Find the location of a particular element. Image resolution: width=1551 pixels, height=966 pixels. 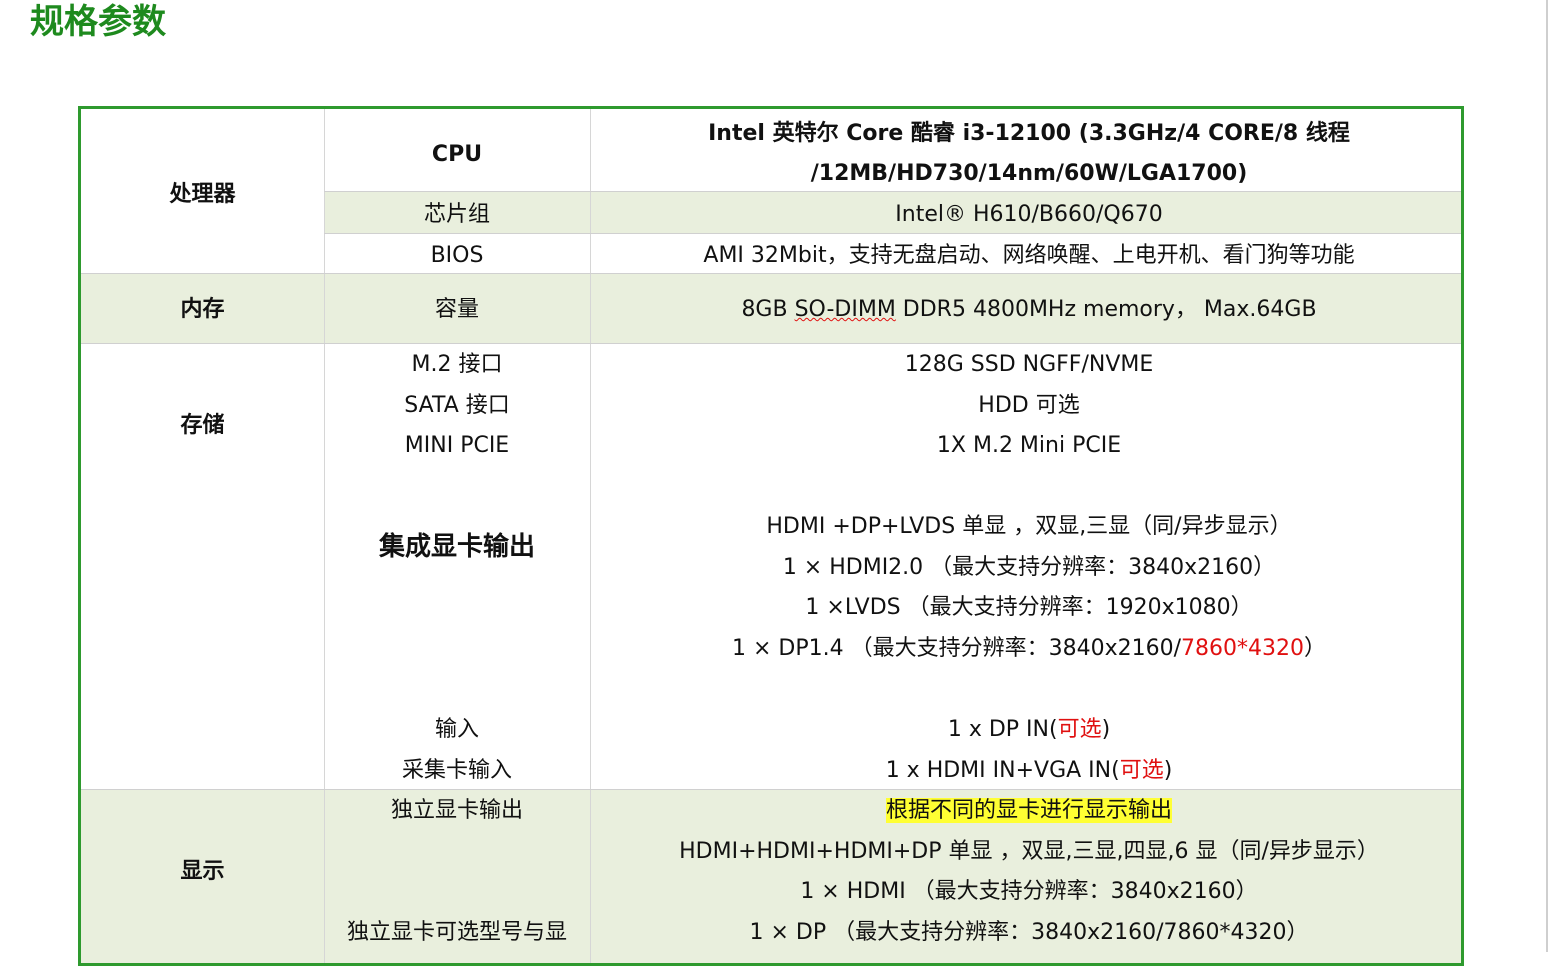

dgpu-label: 独立显卡输出 is located at coordinates (456, 810).